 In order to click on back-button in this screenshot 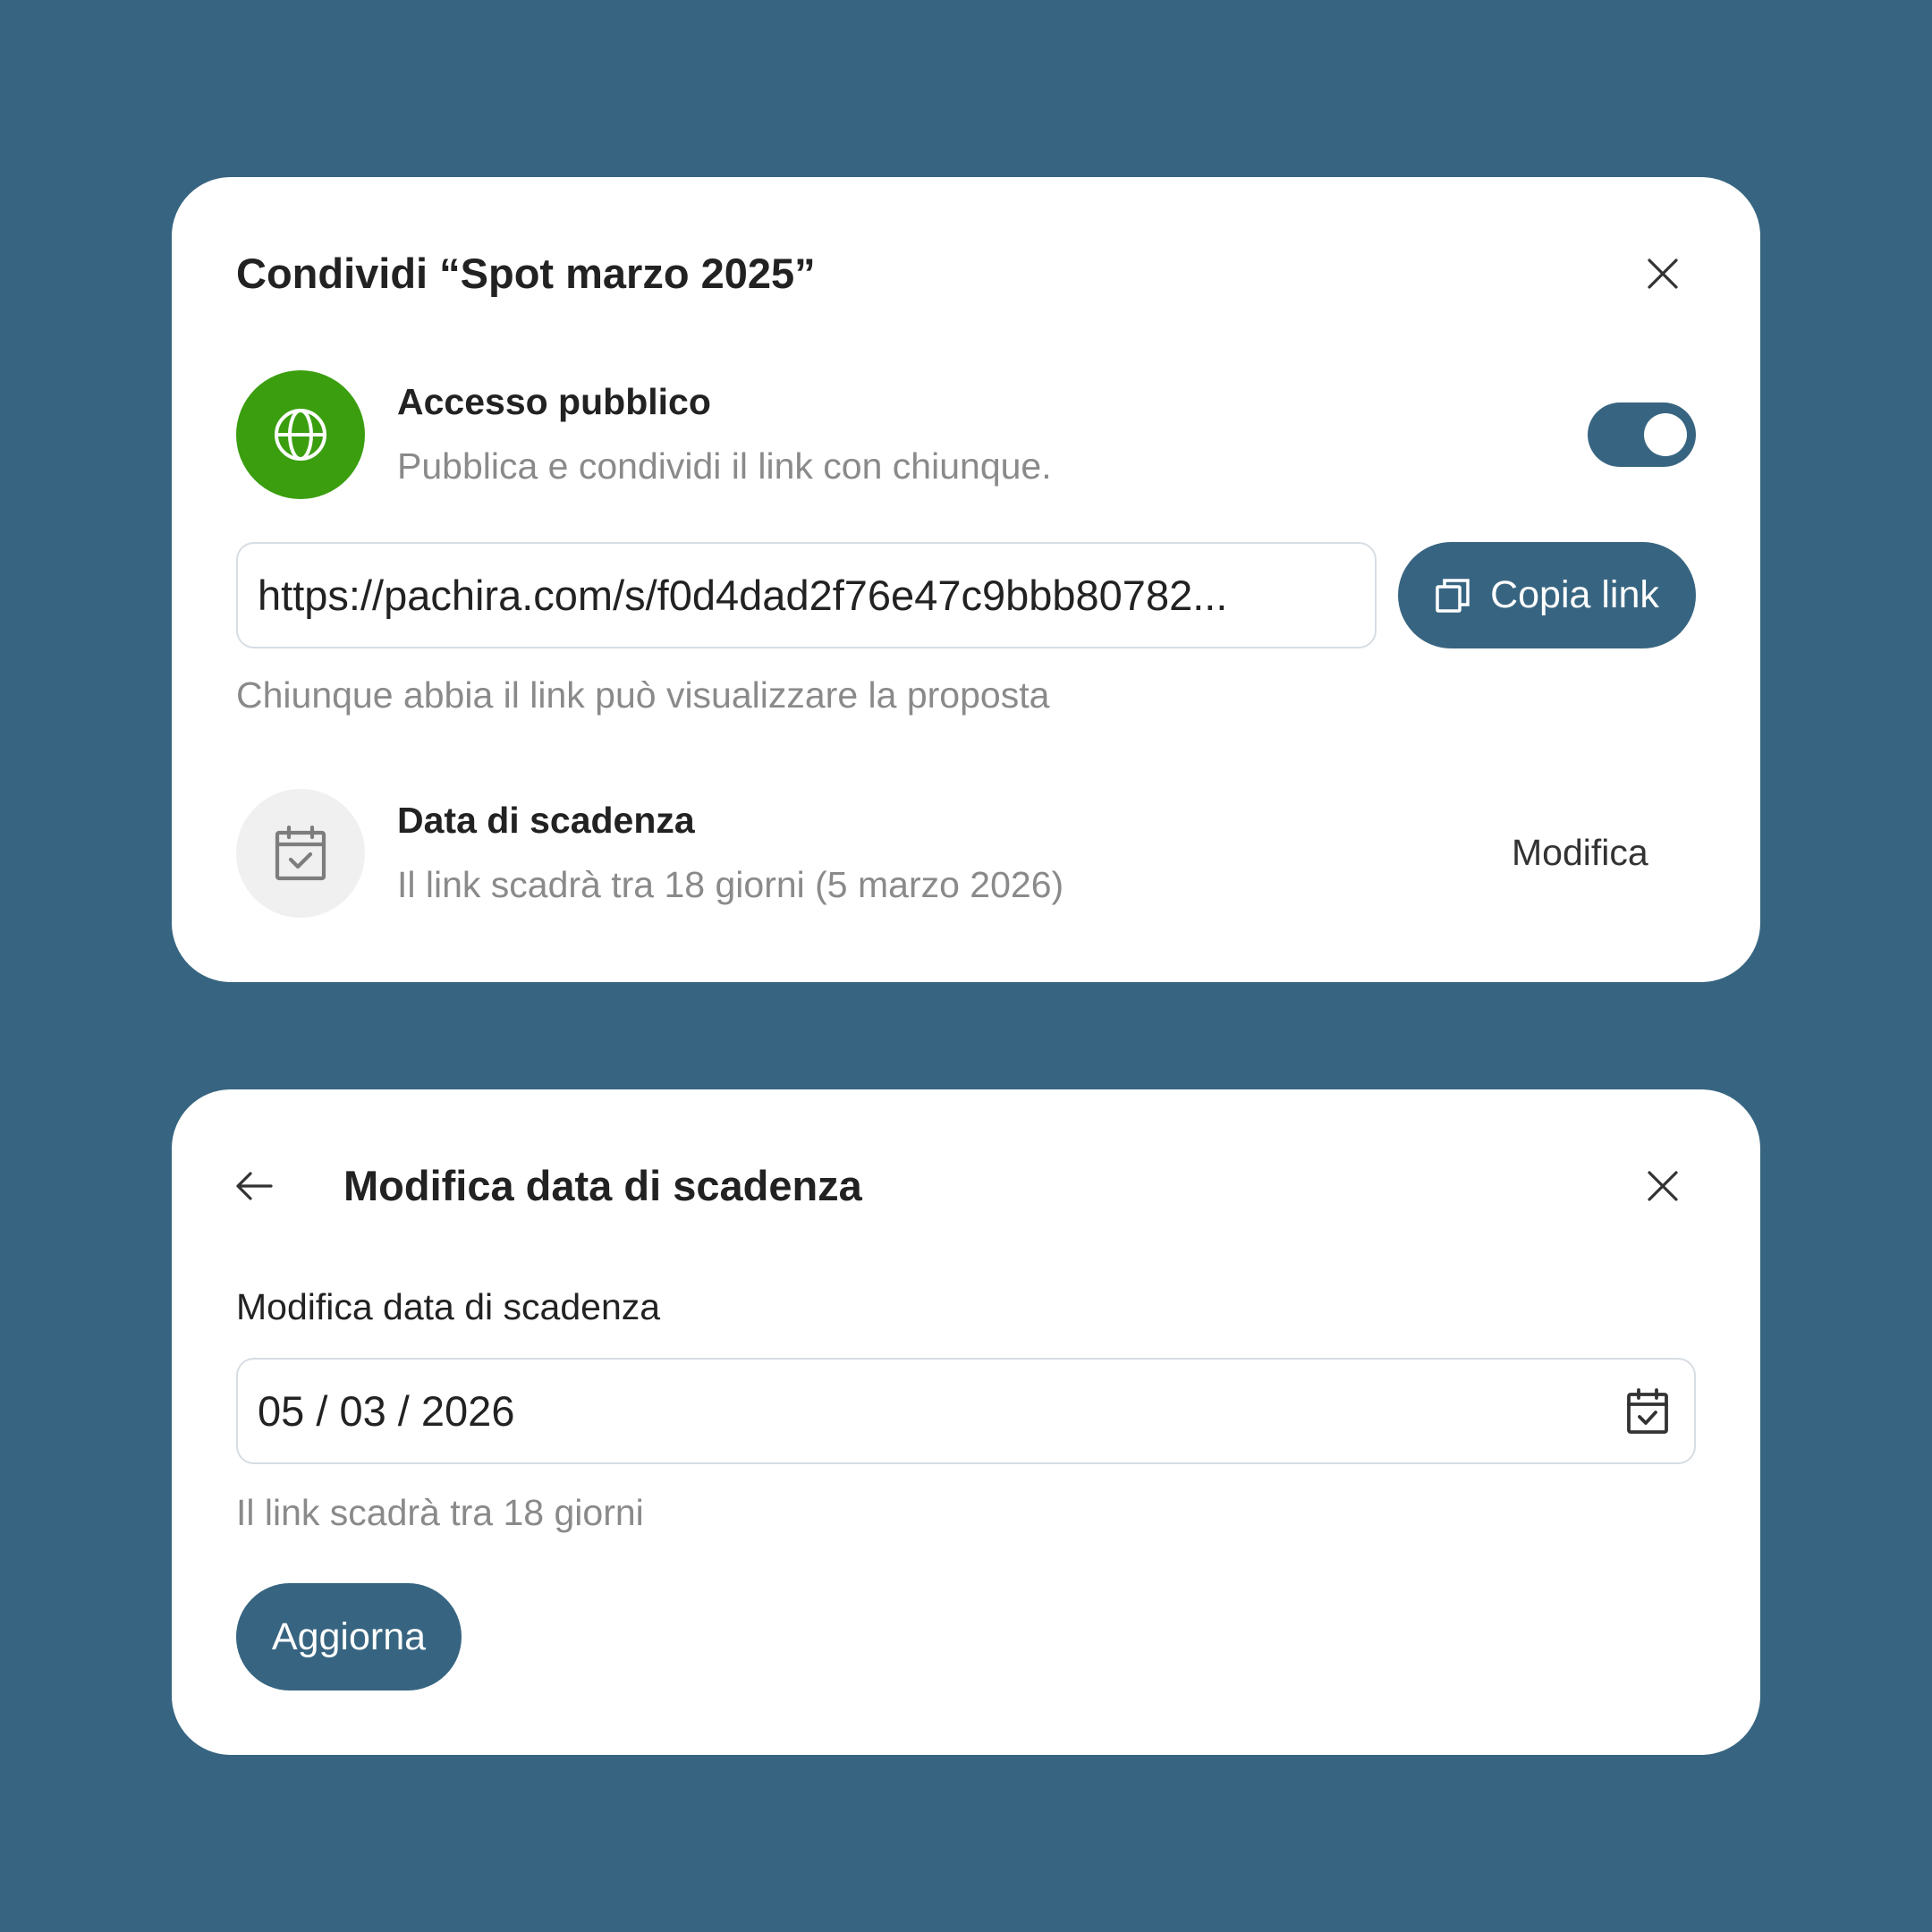, I will do `click(254, 1186)`.